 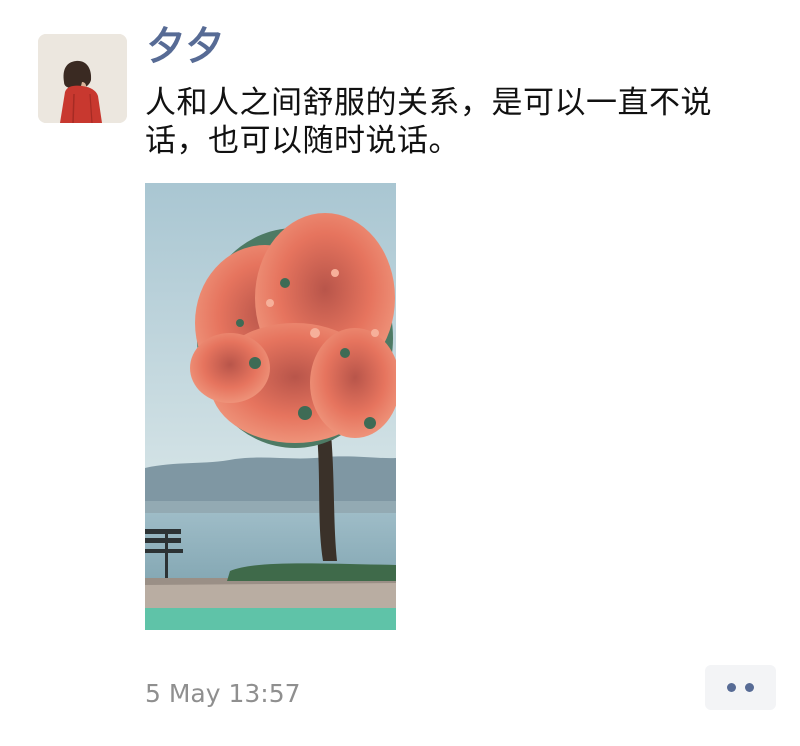 What do you see at coordinates (186, 46) in the screenshot?
I see `author-name-link: 夕夕` at bounding box center [186, 46].